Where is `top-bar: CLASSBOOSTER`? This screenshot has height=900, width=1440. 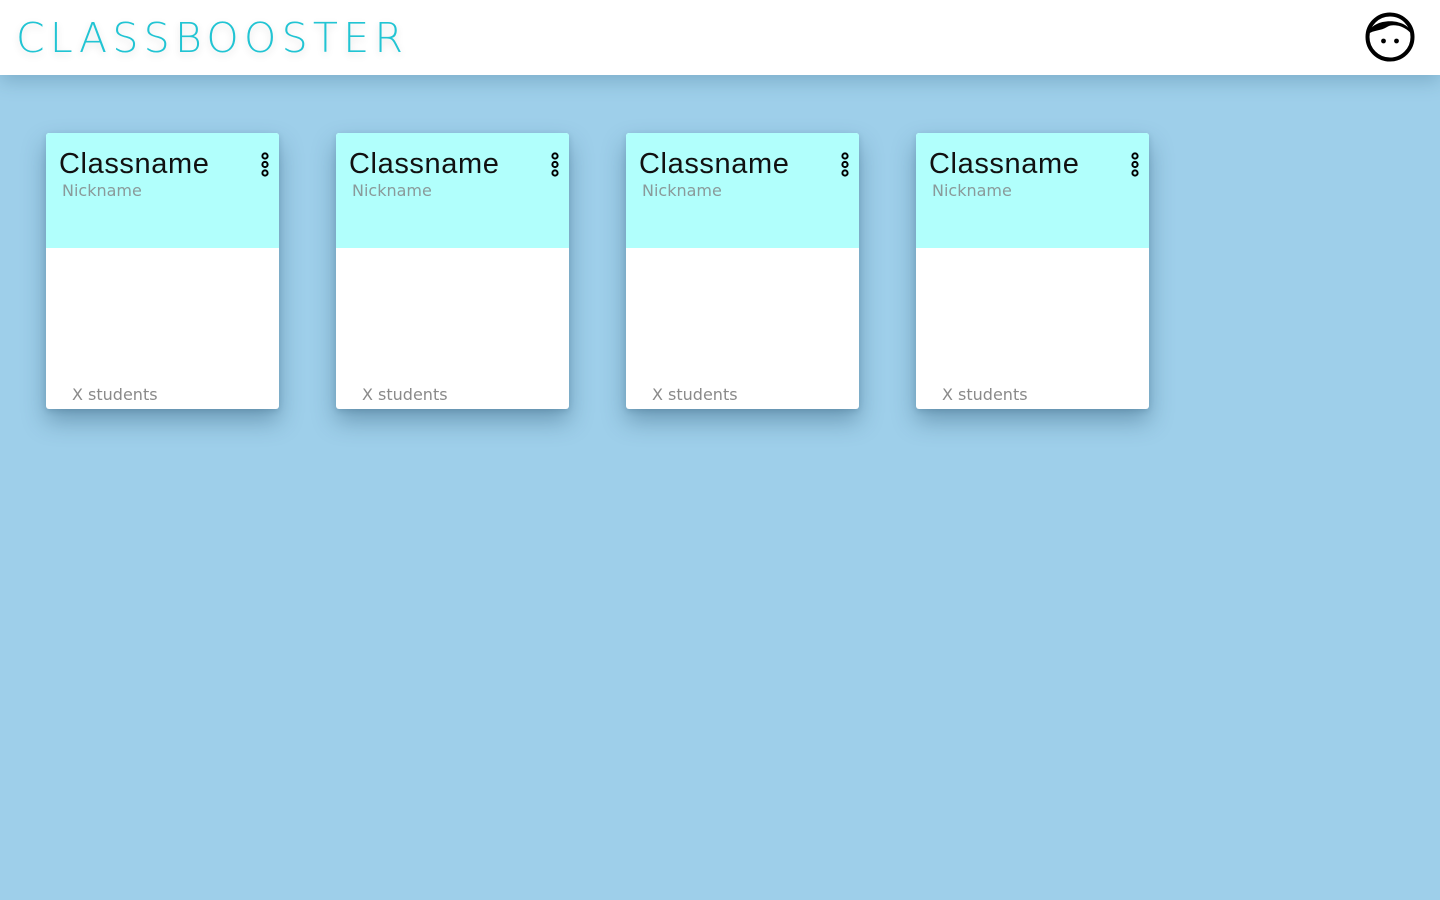 top-bar: CLASSBOOSTER is located at coordinates (720, 37).